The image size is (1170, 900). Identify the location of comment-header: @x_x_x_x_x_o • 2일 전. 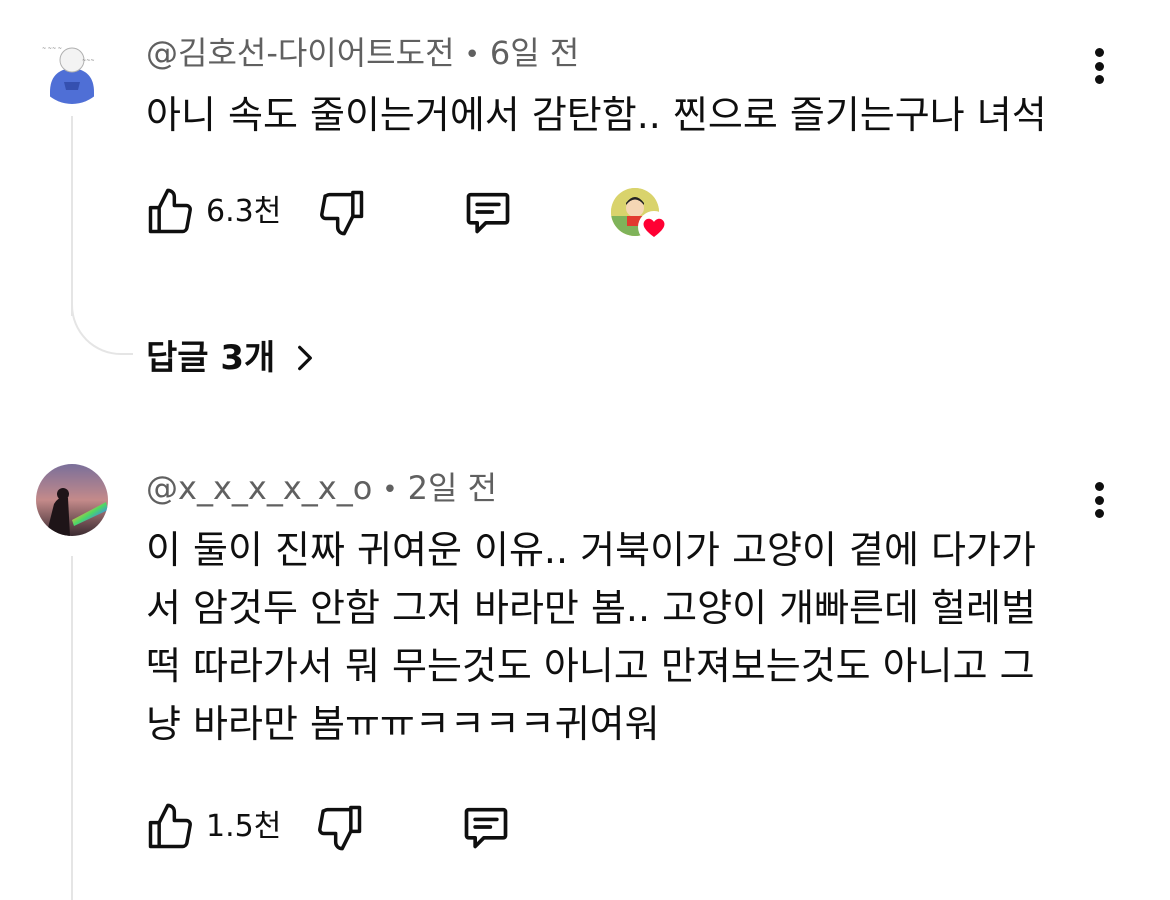
(321, 489).